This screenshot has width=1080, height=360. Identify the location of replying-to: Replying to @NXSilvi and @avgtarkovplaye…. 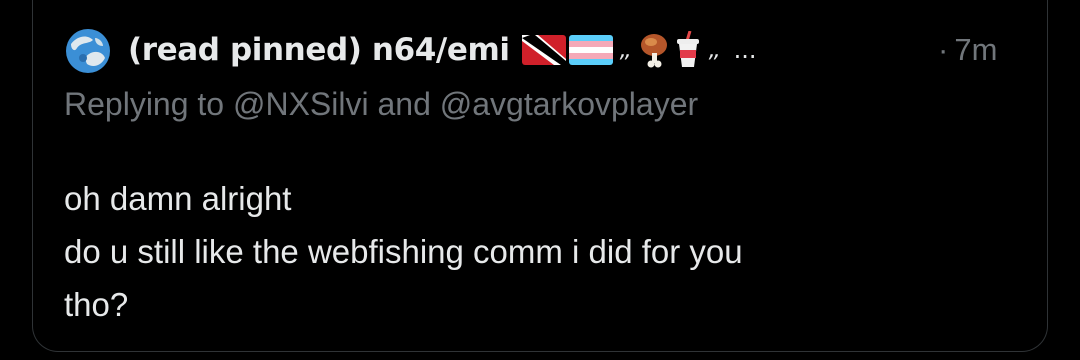
(381, 104).